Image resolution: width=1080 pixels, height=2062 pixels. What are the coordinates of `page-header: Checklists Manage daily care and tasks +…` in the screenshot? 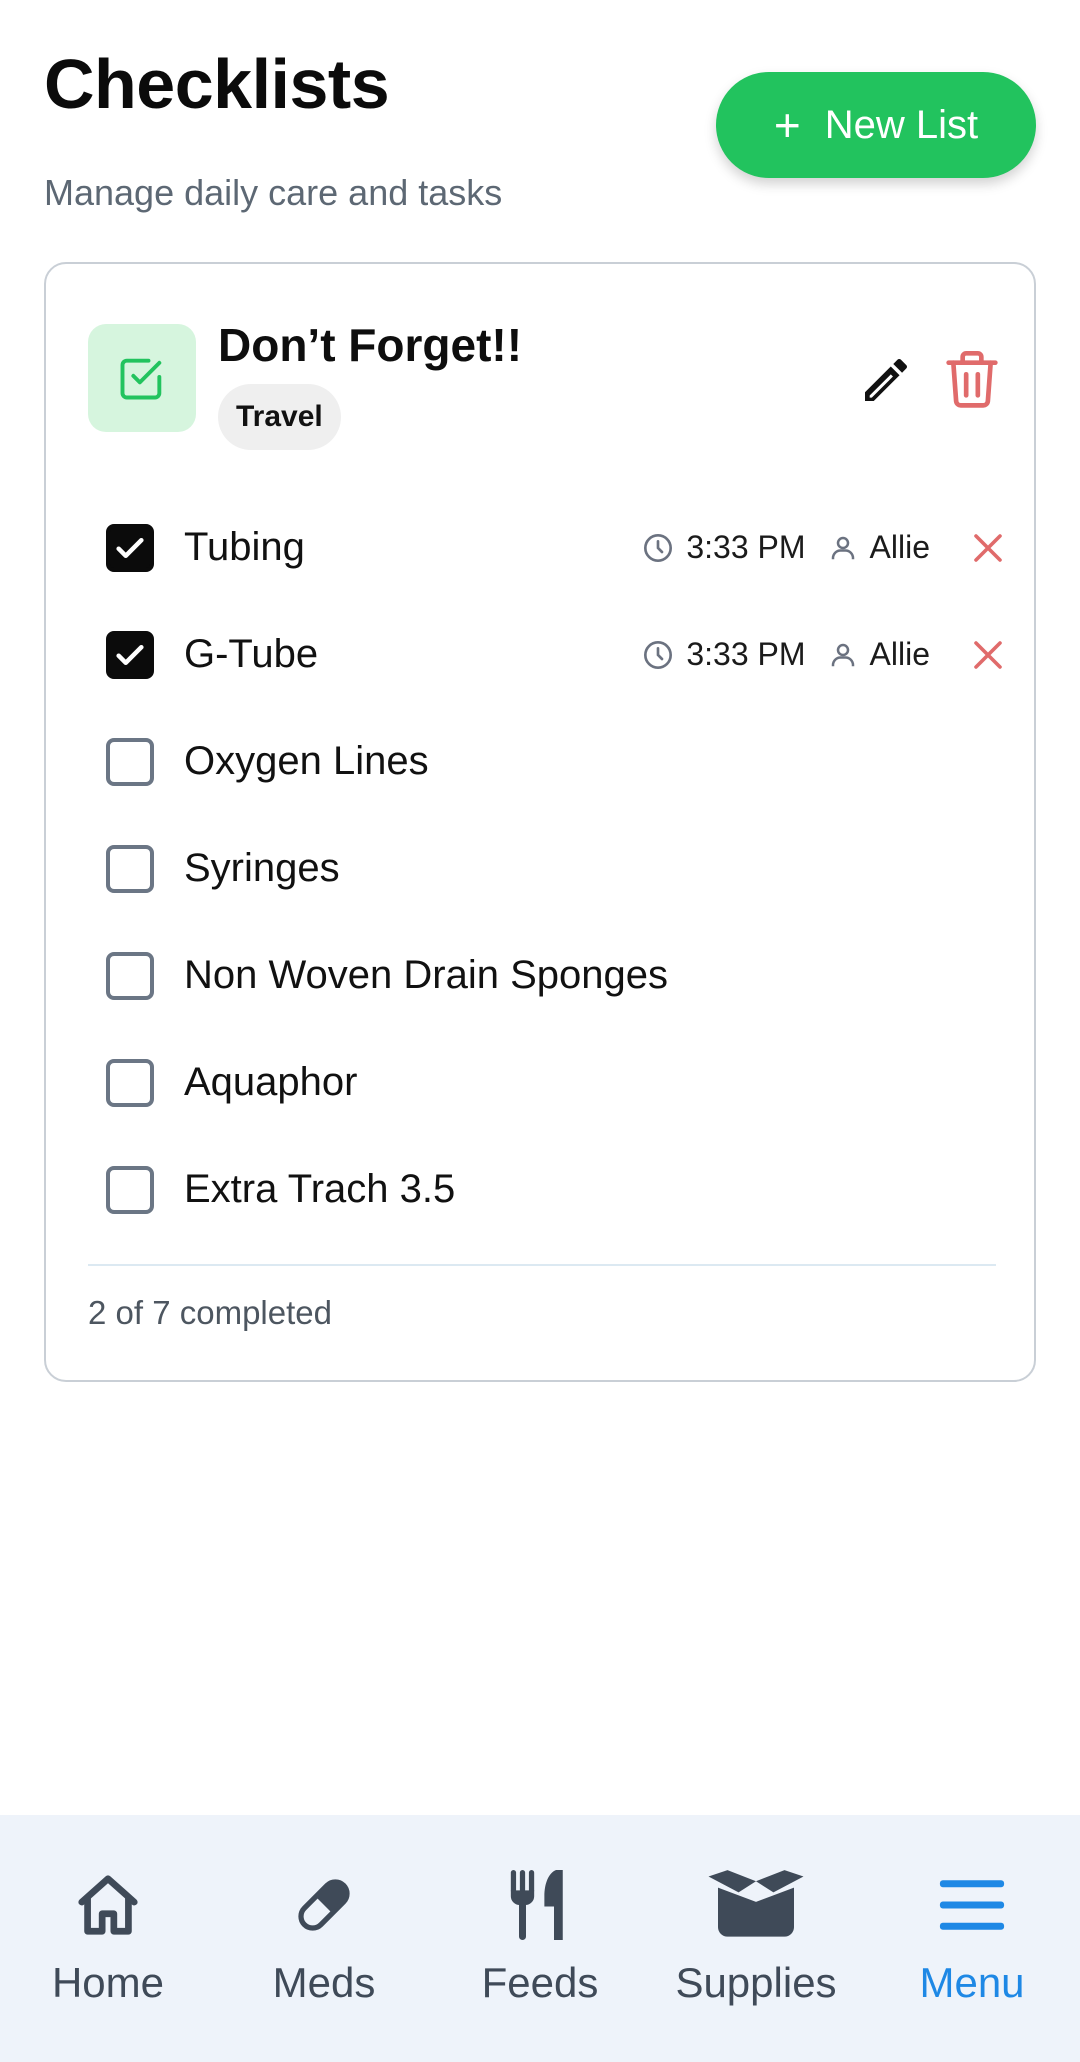 It's located at (540, 120).